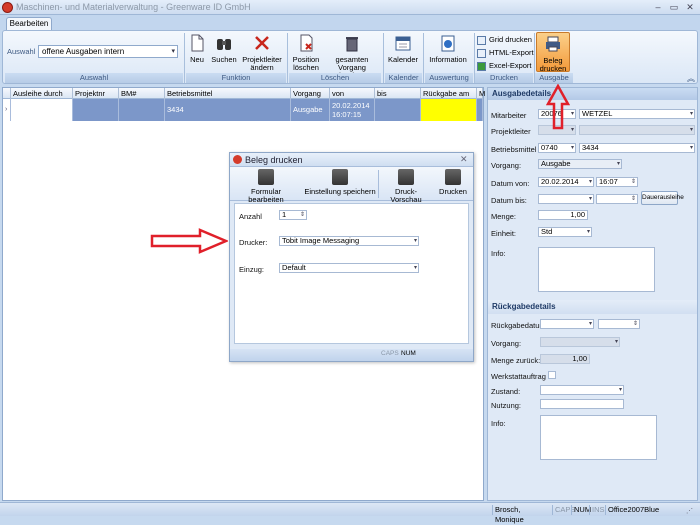 This screenshot has height=525, width=700. Describe the element at coordinates (637, 114) in the screenshot. I see `mitarbeiter-name-select: WETZEL ▾` at that location.